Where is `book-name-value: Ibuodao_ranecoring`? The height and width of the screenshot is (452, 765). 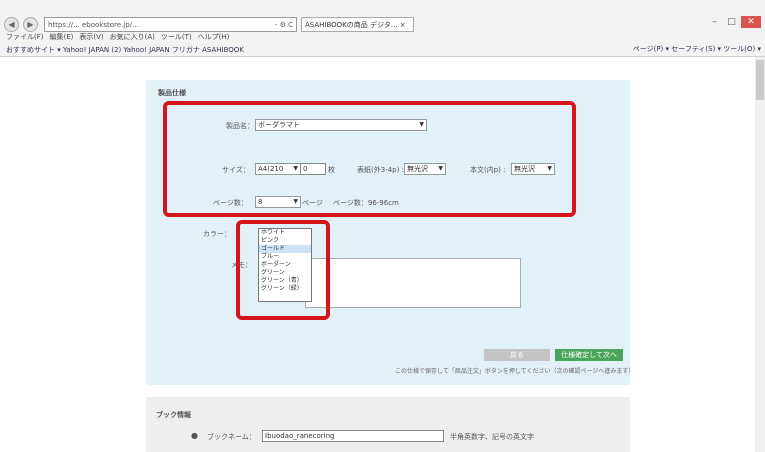
book-name-value: Ibuodao_ranecoring is located at coordinates (300, 436).